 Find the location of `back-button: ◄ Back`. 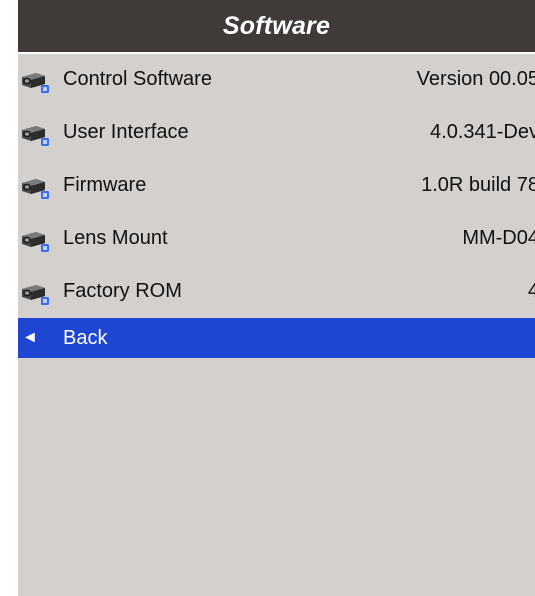

back-button: ◄ Back is located at coordinates (276, 338).